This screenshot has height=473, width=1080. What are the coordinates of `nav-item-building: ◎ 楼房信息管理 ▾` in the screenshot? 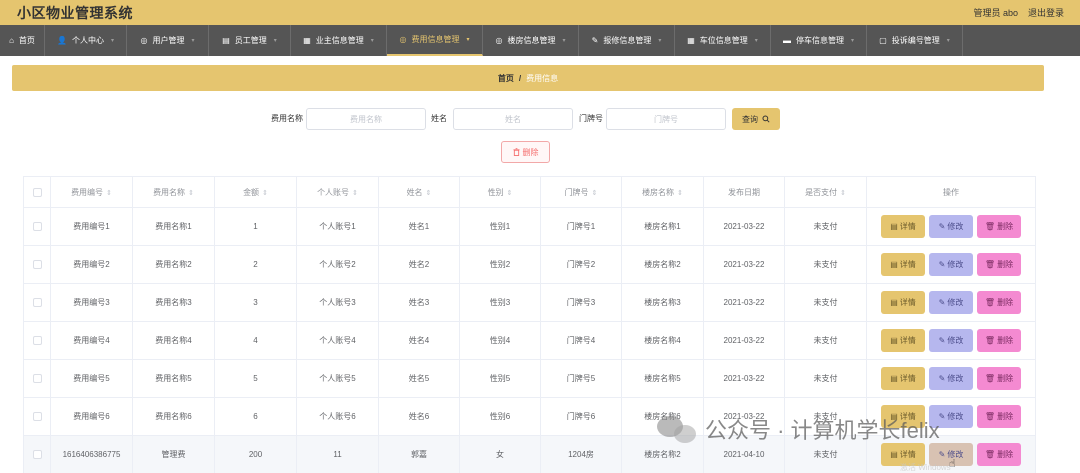 It's located at (531, 40).